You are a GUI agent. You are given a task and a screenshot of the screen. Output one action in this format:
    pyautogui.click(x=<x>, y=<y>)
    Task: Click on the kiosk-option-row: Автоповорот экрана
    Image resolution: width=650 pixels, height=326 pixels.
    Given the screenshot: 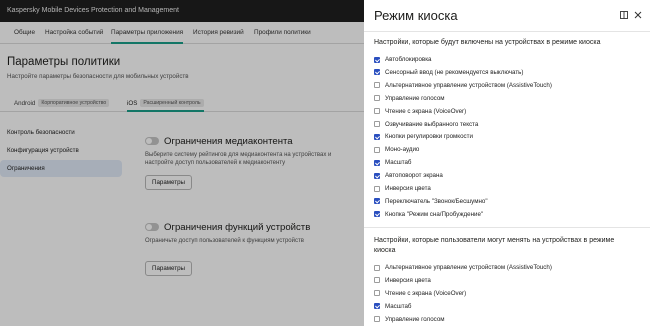 What is the action you would take?
    pyautogui.click(x=408, y=175)
    